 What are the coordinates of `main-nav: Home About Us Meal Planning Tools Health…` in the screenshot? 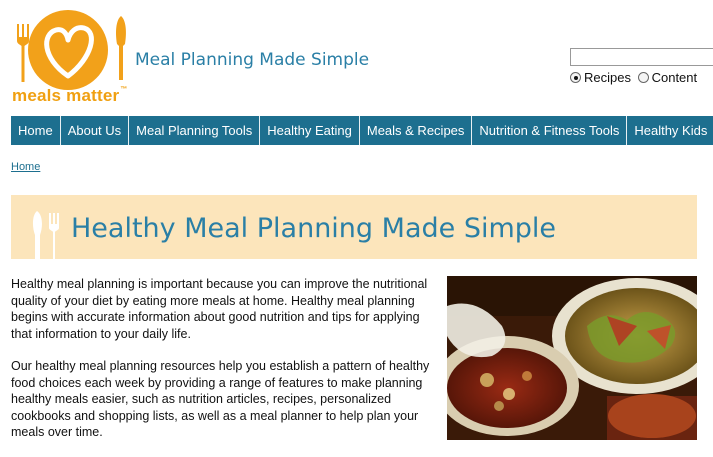 It's located at (362, 130).